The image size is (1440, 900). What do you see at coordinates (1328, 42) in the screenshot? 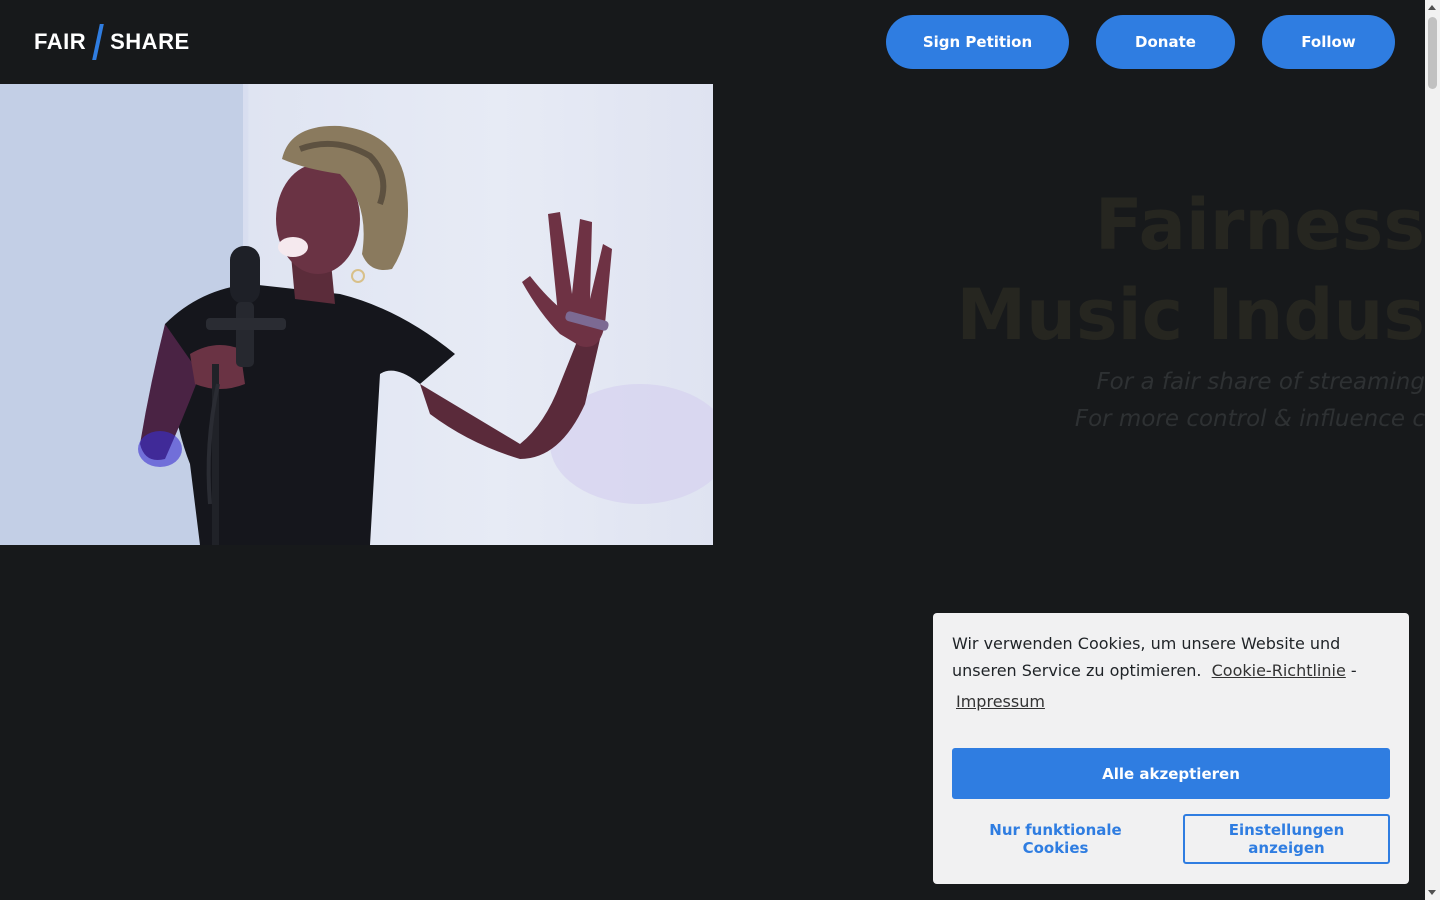
I see `follow-button: Follow` at bounding box center [1328, 42].